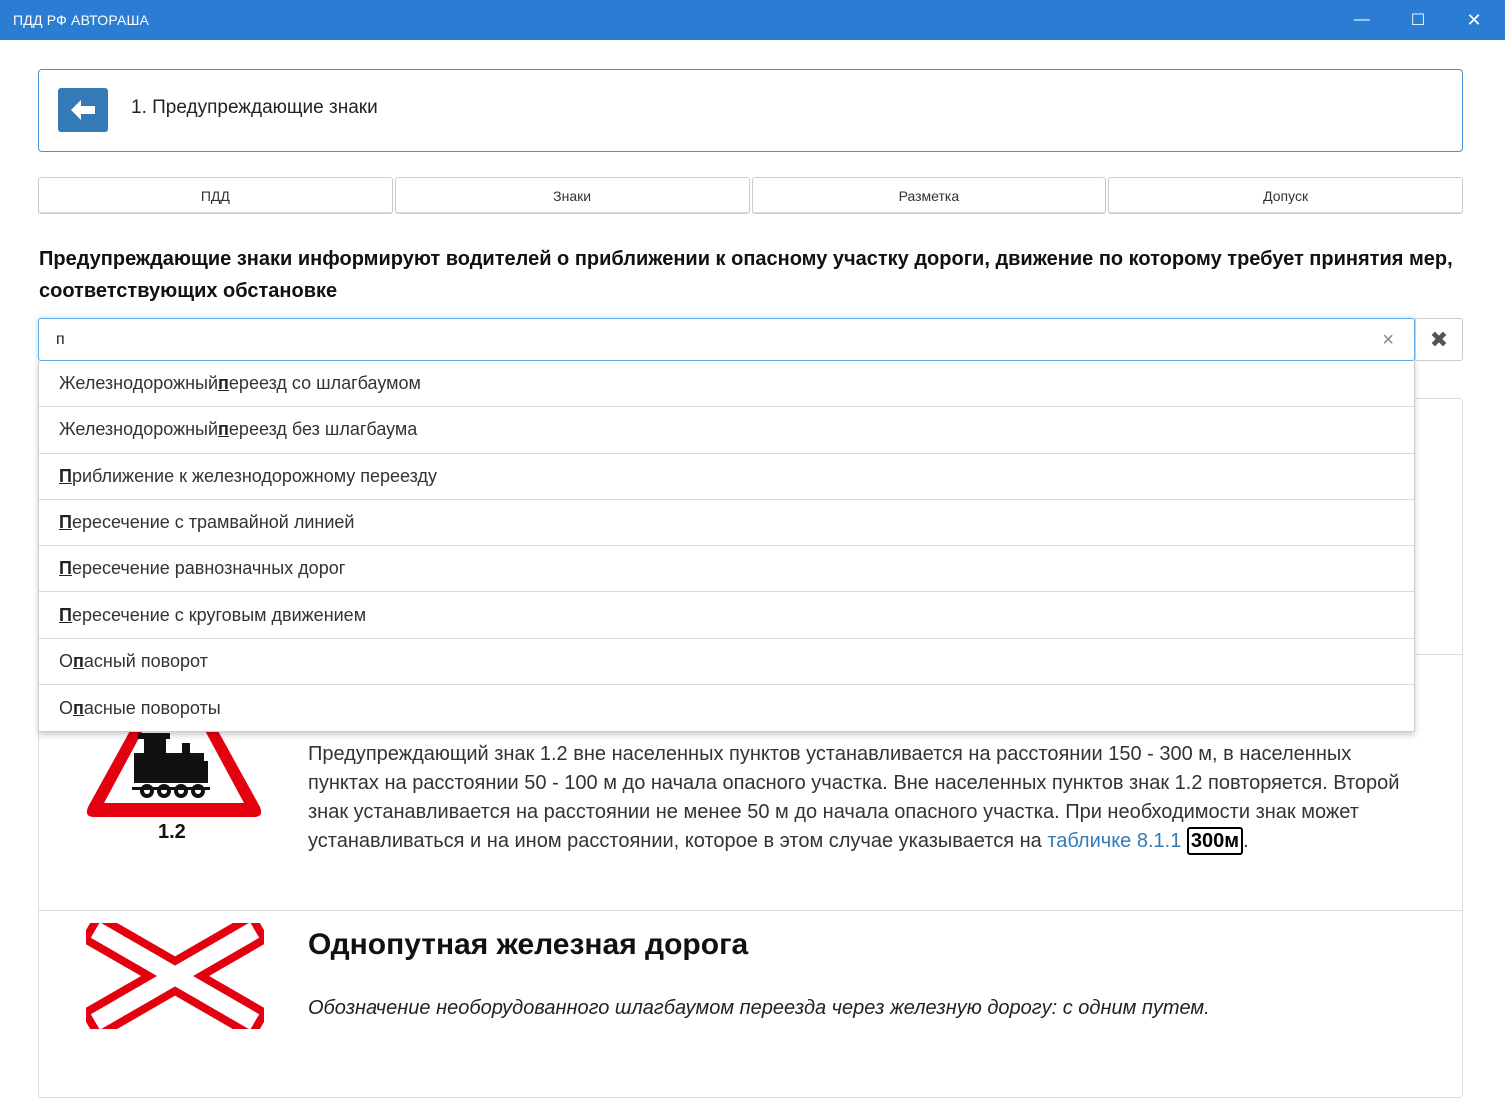 The height and width of the screenshot is (1098, 1505). I want to click on tab-markings: Разметка, so click(929, 195).